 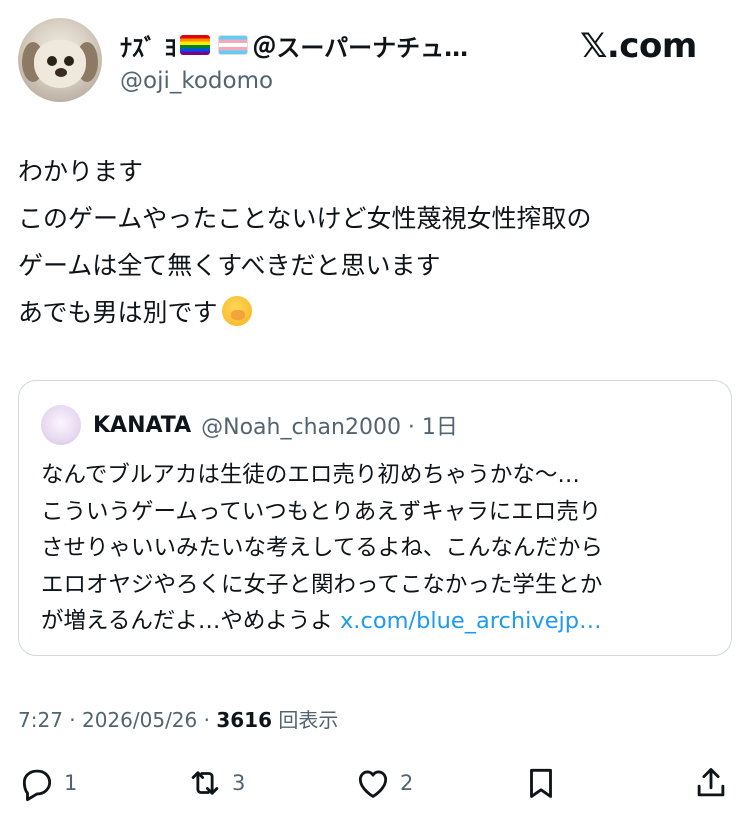 What do you see at coordinates (118, 312) in the screenshot?
I see `tweet-line-text: あでも男は別です` at bounding box center [118, 312].